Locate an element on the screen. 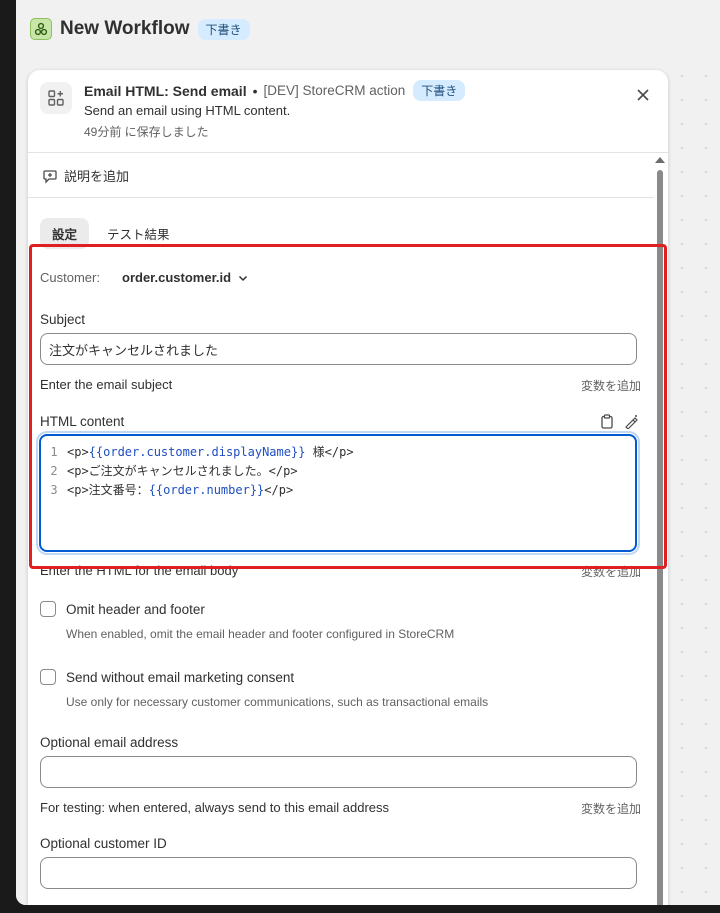  scrollbar-thumb is located at coordinates (660, 537).